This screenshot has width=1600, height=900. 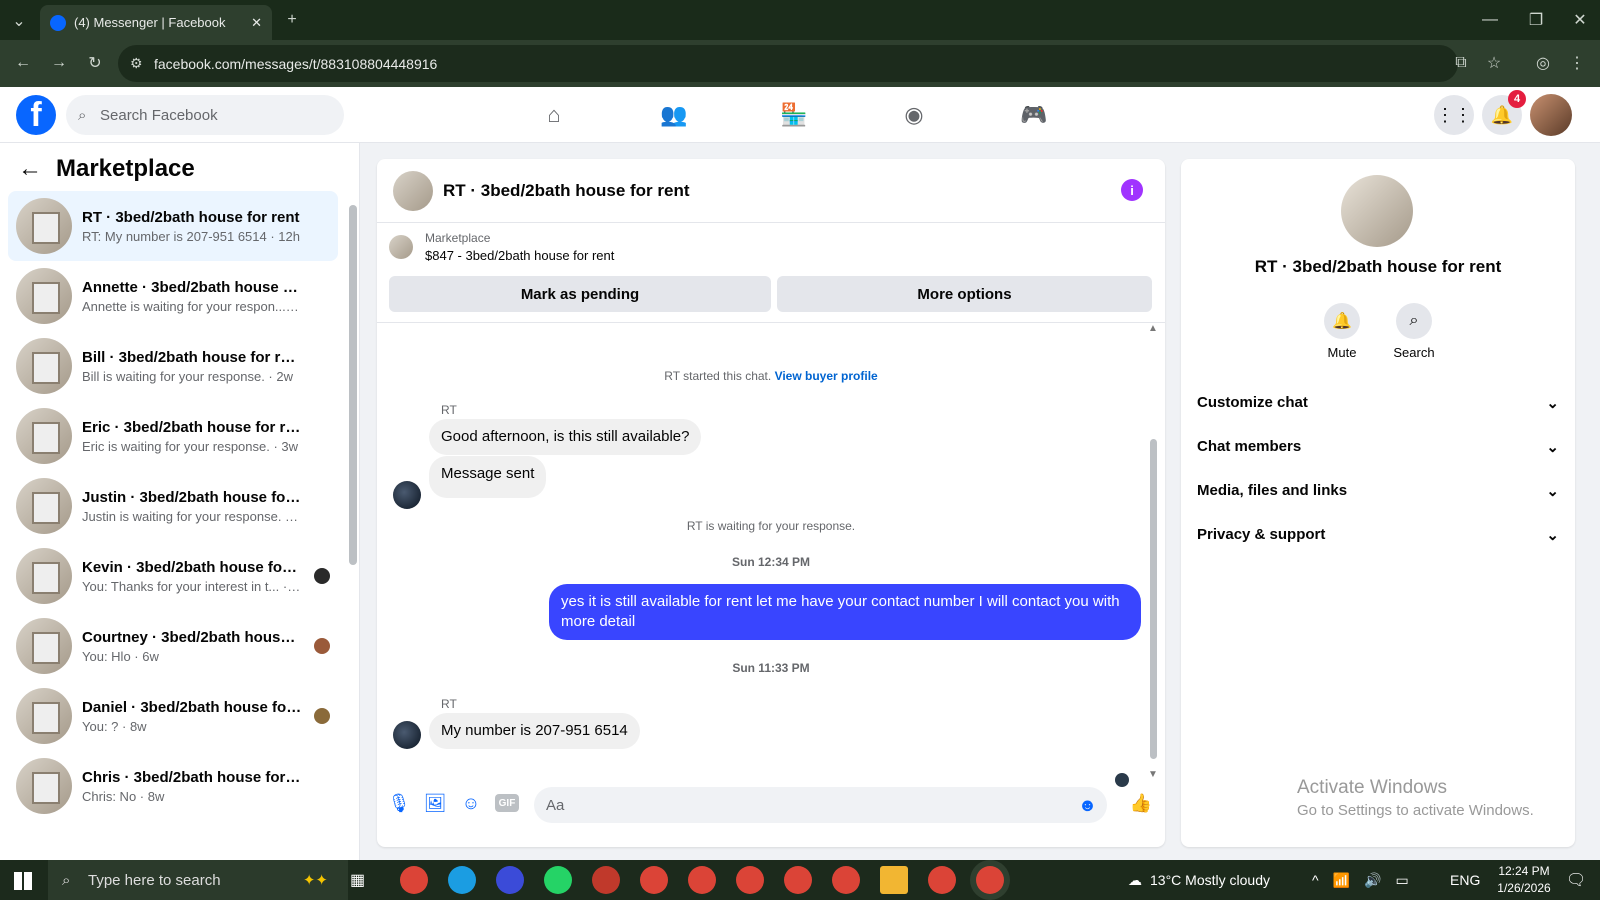 I want to click on marketplace-icon: 🏪, so click(x=794, y=115).